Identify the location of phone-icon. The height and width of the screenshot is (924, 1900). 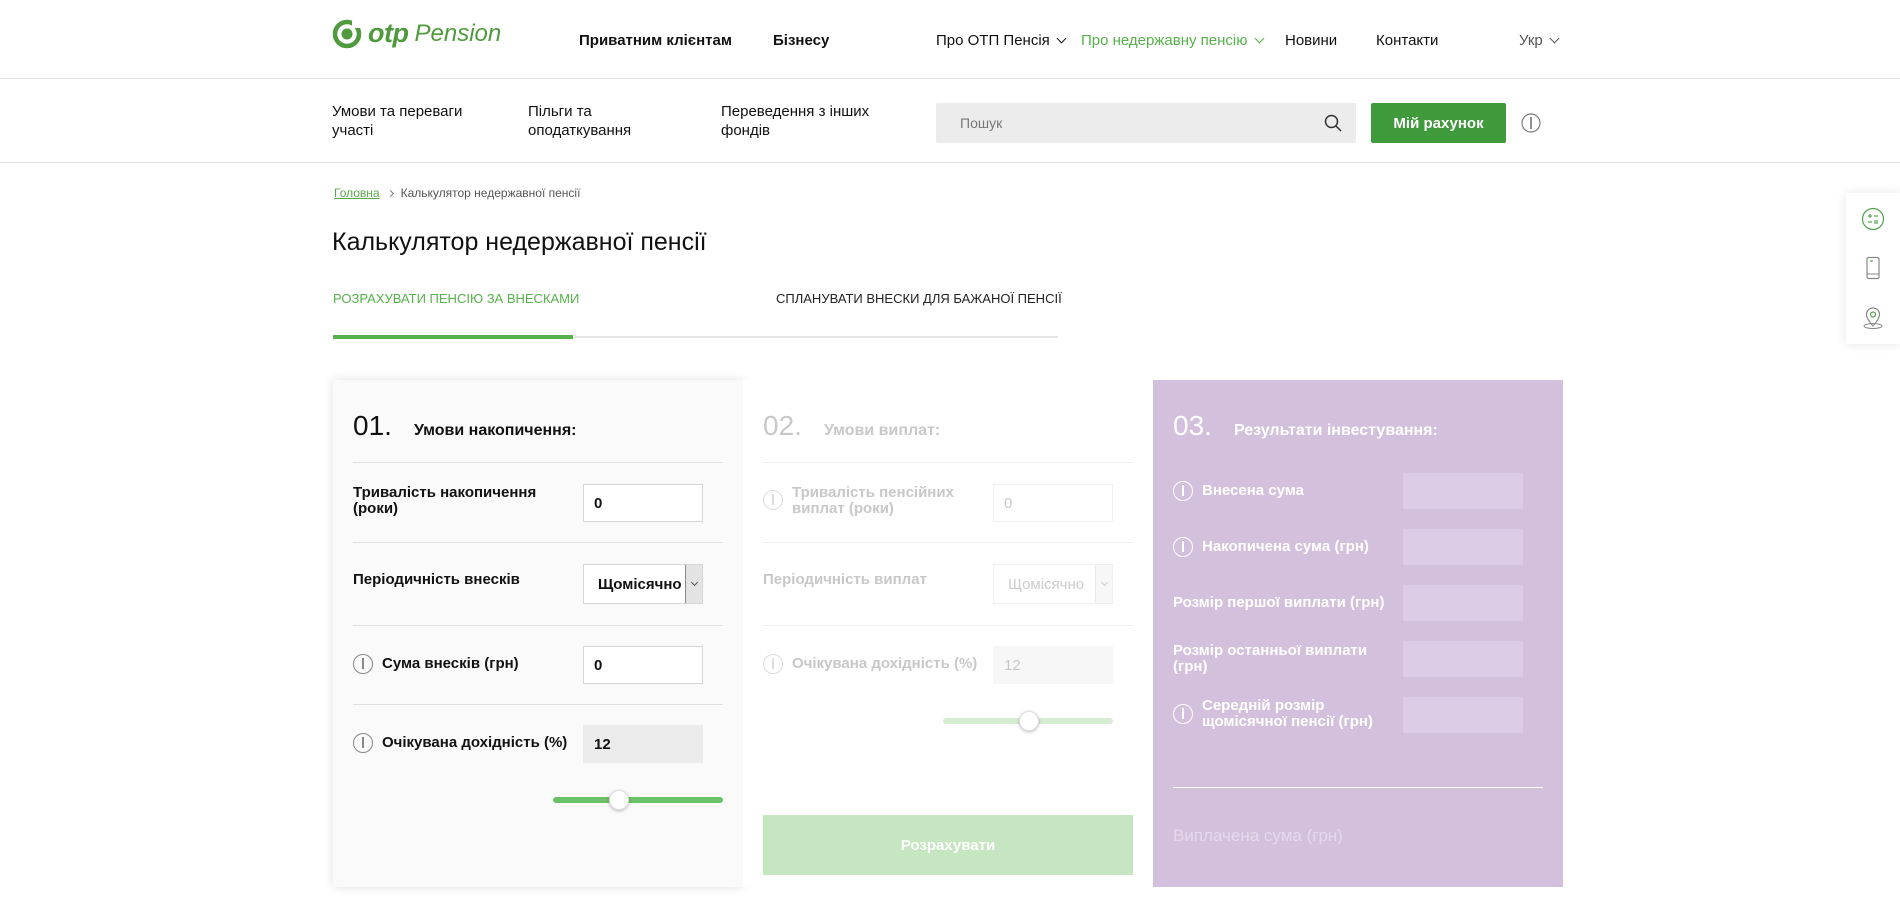
(1873, 268).